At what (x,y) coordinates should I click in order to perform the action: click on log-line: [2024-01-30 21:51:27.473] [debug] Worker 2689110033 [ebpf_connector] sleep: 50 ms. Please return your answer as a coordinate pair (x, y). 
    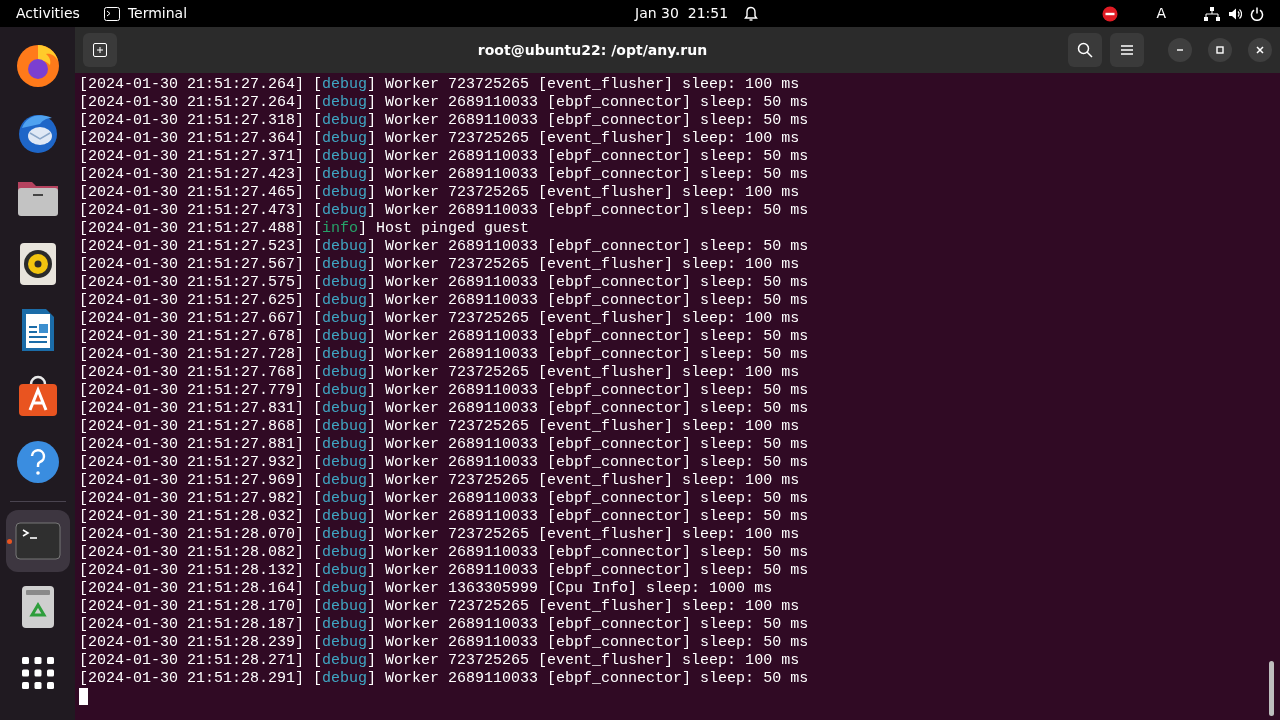
    Looking at the image, I should click on (444, 211).